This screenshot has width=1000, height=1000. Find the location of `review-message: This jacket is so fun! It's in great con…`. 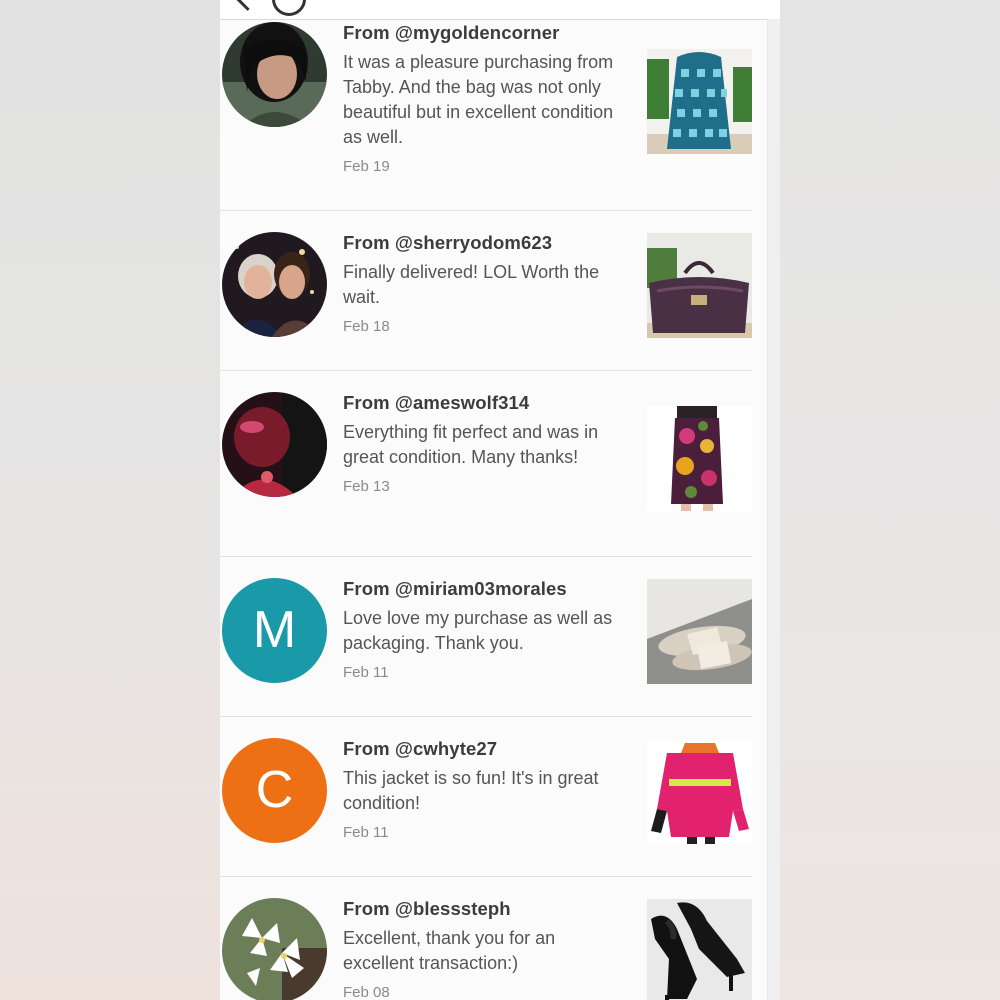

review-message: This jacket is so fun! It's in great con… is located at coordinates (471, 790).